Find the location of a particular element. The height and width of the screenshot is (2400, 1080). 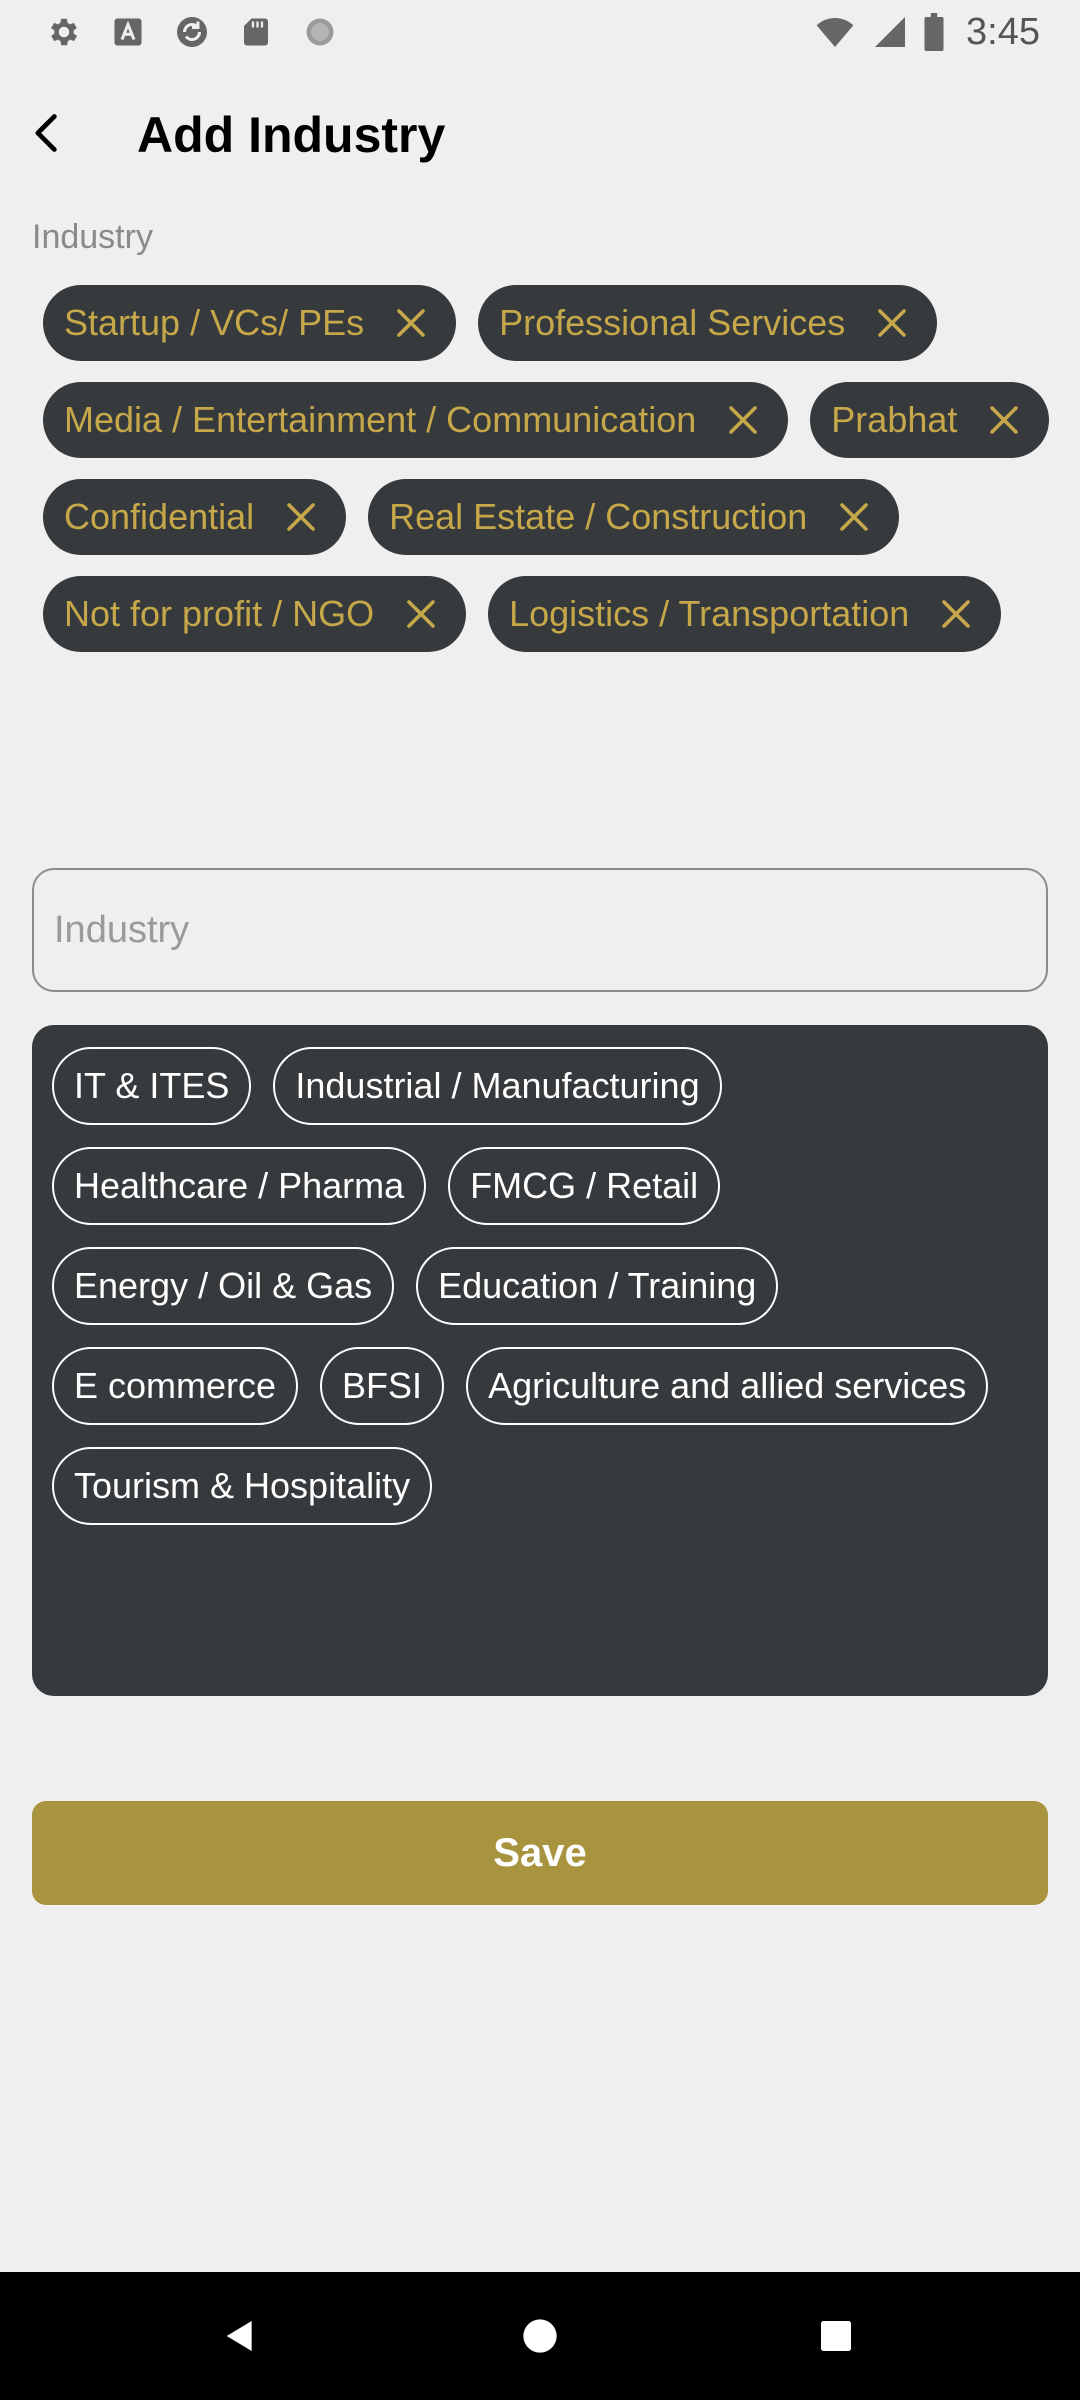

selected-industry-chip: Real Estate / Construction is located at coordinates (634, 517).